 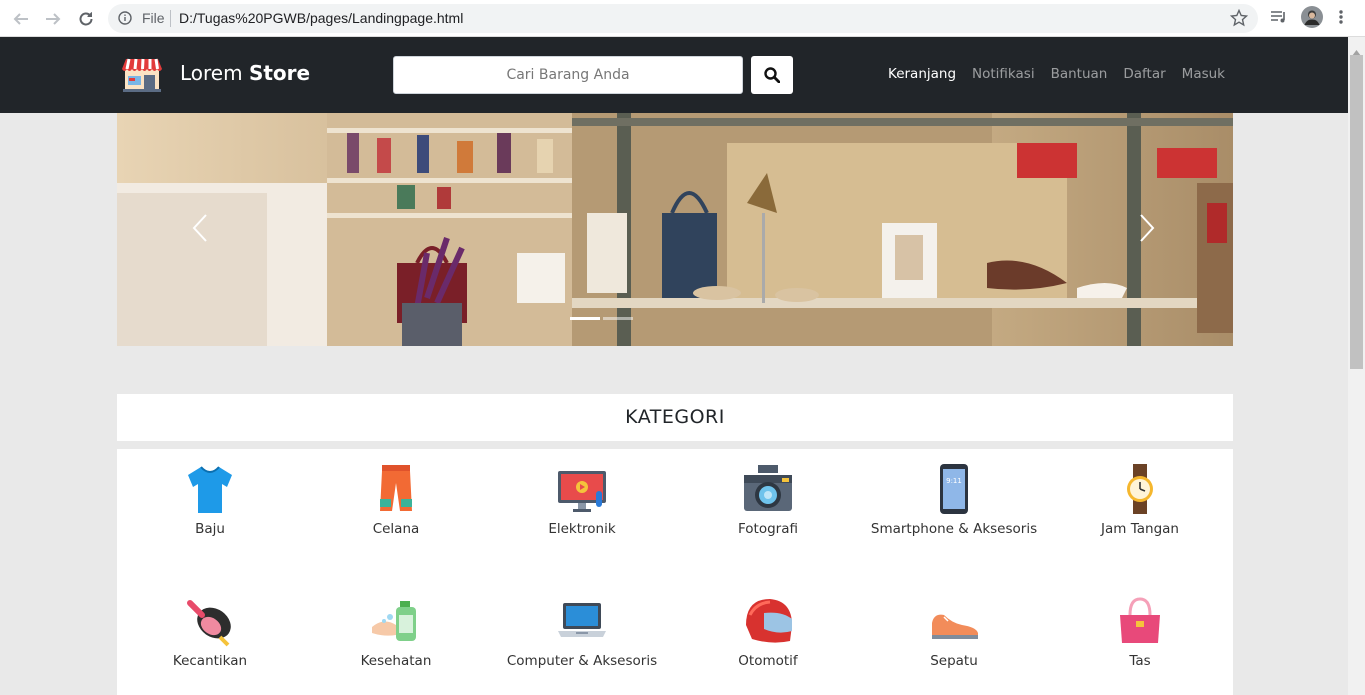 What do you see at coordinates (21, 19) in the screenshot?
I see `back-icon` at bounding box center [21, 19].